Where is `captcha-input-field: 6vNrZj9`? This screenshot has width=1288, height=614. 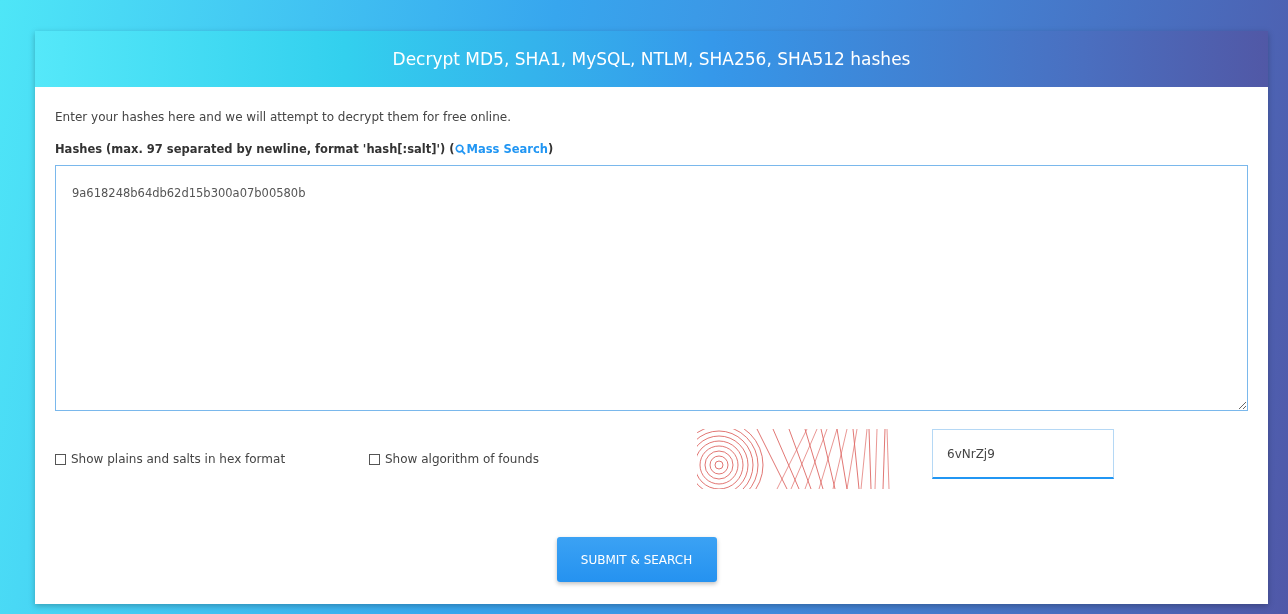
captcha-input-field: 6vNrZj9 is located at coordinates (1023, 454).